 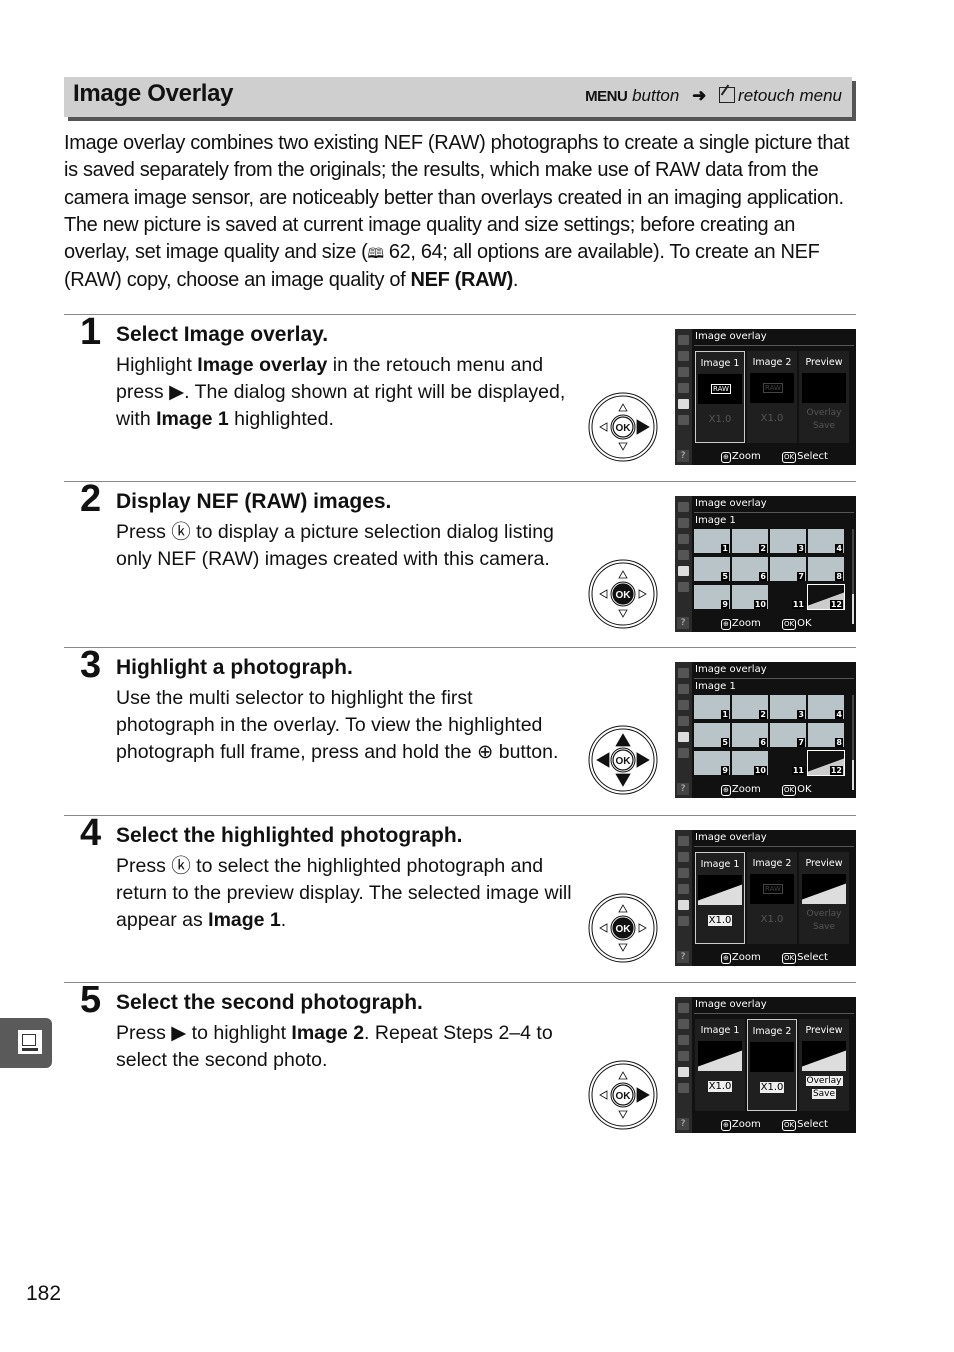 I want to click on thumbnail-number: 1, so click(x=725, y=714).